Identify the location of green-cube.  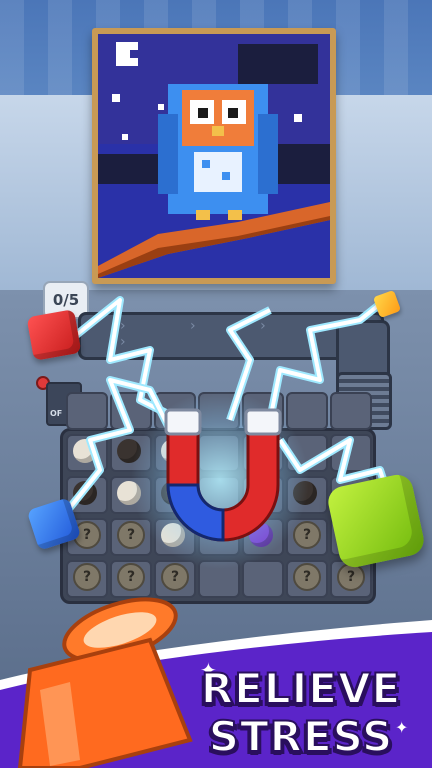
(376, 521).